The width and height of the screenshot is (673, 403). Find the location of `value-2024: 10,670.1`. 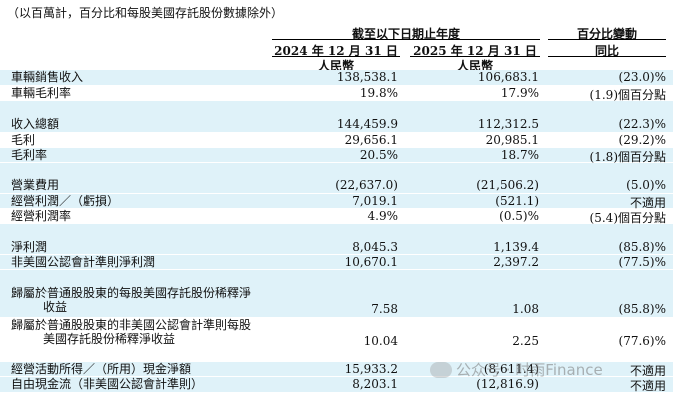

value-2024: 10,670.1 is located at coordinates (371, 262).